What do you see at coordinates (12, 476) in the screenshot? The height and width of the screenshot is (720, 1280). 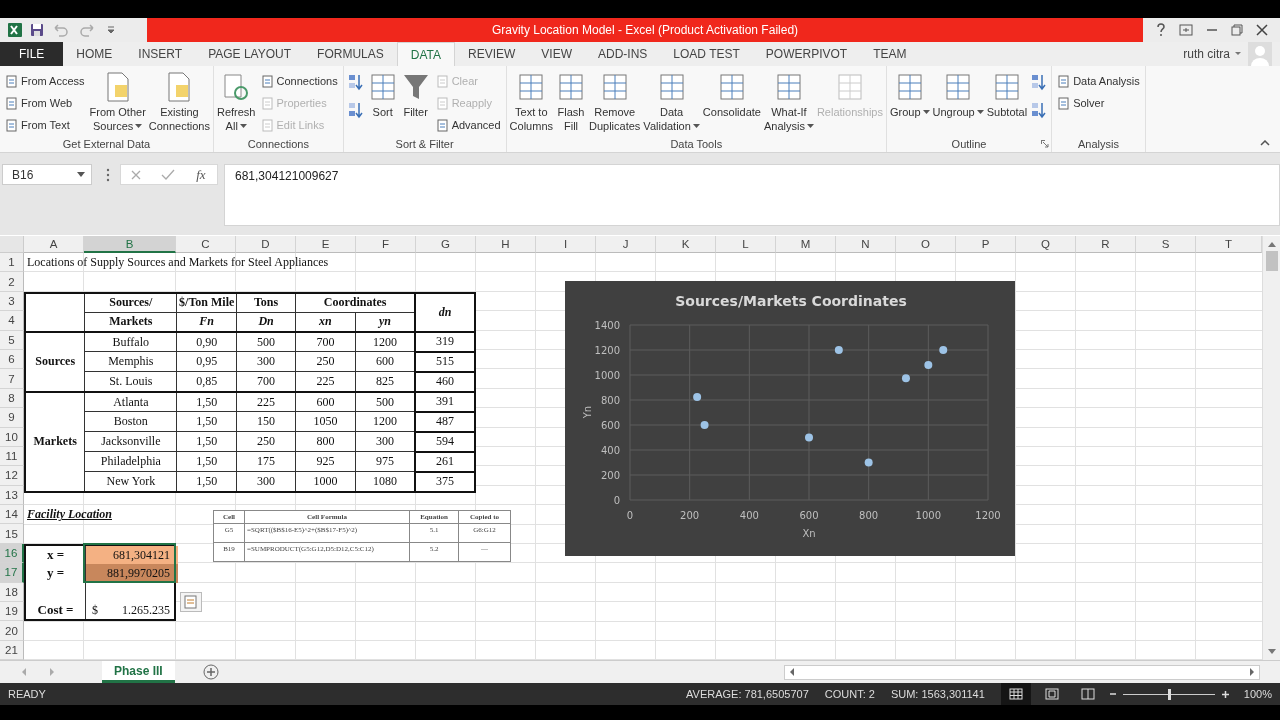 I see `row-header: 12` at bounding box center [12, 476].